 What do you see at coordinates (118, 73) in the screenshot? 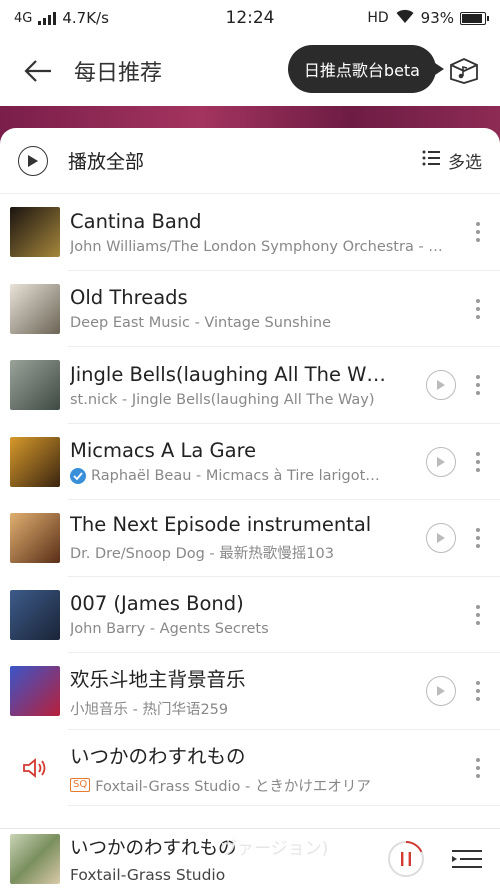
I see `page-title: 每日推荐` at bounding box center [118, 73].